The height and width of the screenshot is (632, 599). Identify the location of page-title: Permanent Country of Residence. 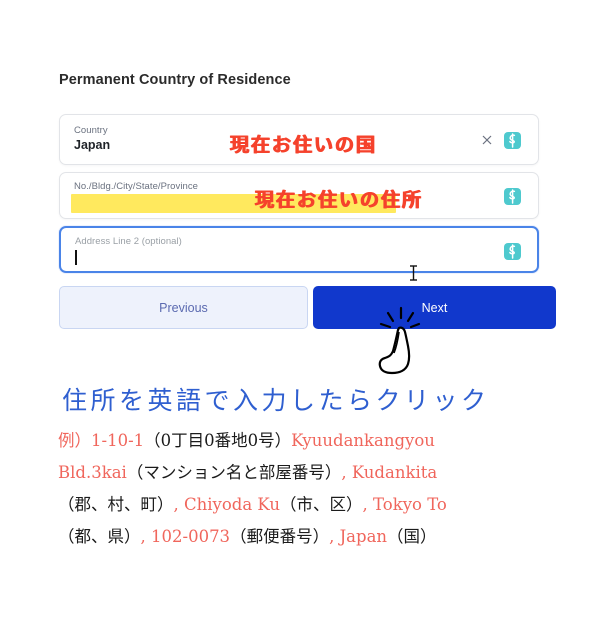
(175, 80).